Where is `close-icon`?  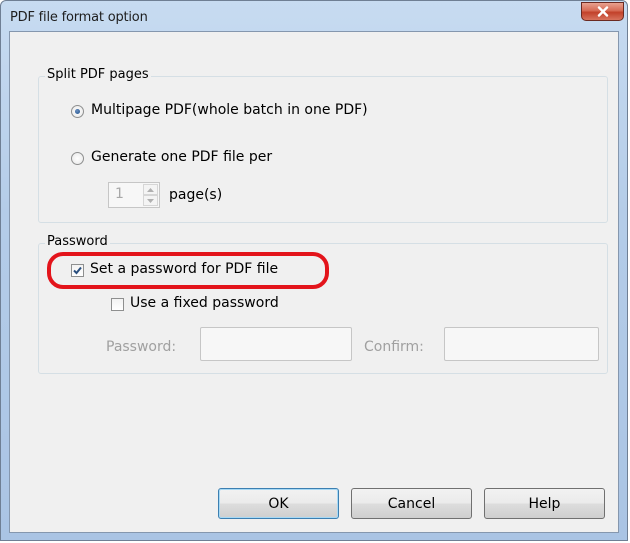
close-icon is located at coordinates (603, 11).